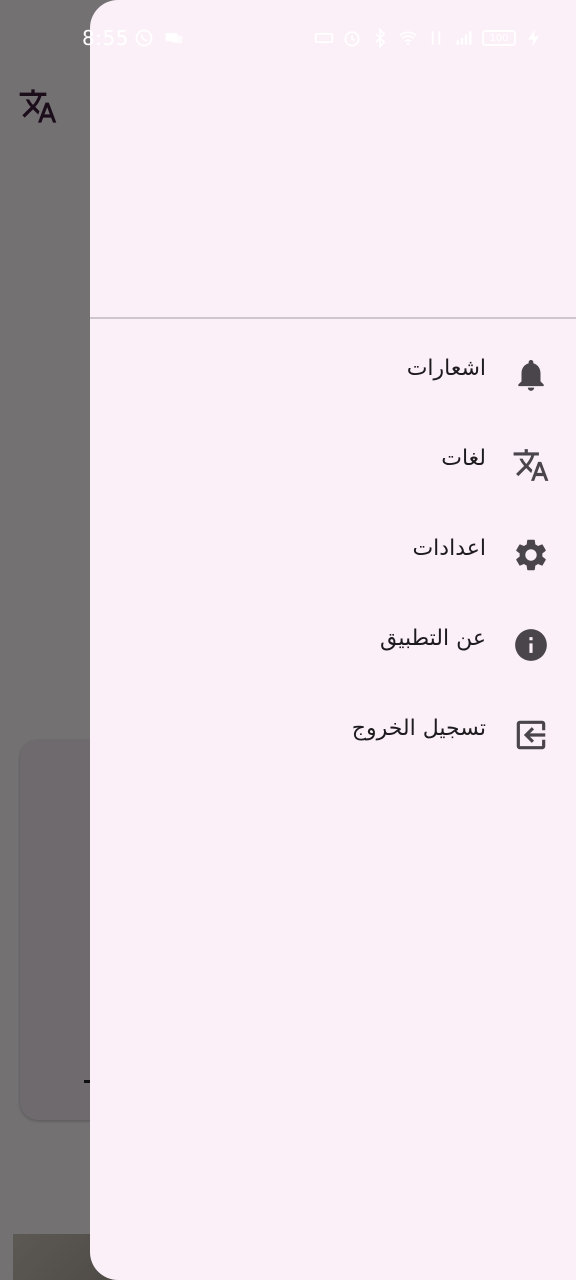 This screenshot has height=1280, width=576. What do you see at coordinates (333, 645) in the screenshot?
I see `menu-item-about: عن التطبيق` at bounding box center [333, 645].